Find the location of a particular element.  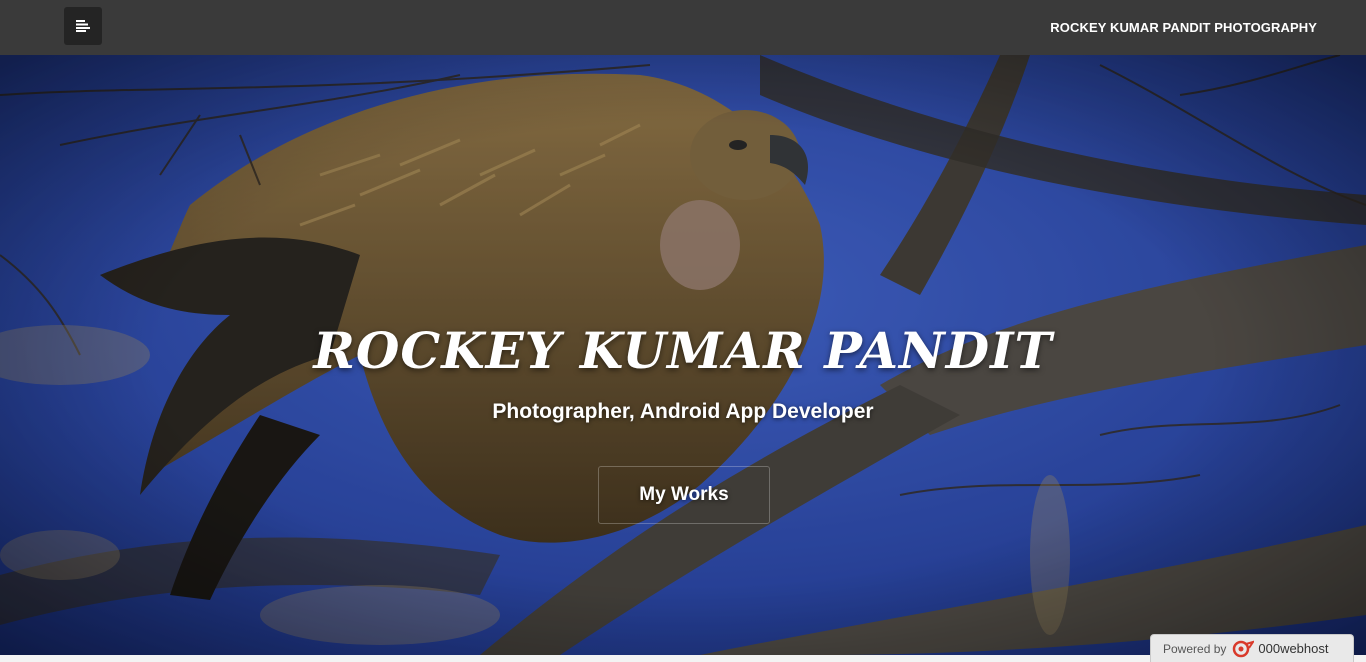

host-name-text: 000webhost is located at coordinates (1293, 648).